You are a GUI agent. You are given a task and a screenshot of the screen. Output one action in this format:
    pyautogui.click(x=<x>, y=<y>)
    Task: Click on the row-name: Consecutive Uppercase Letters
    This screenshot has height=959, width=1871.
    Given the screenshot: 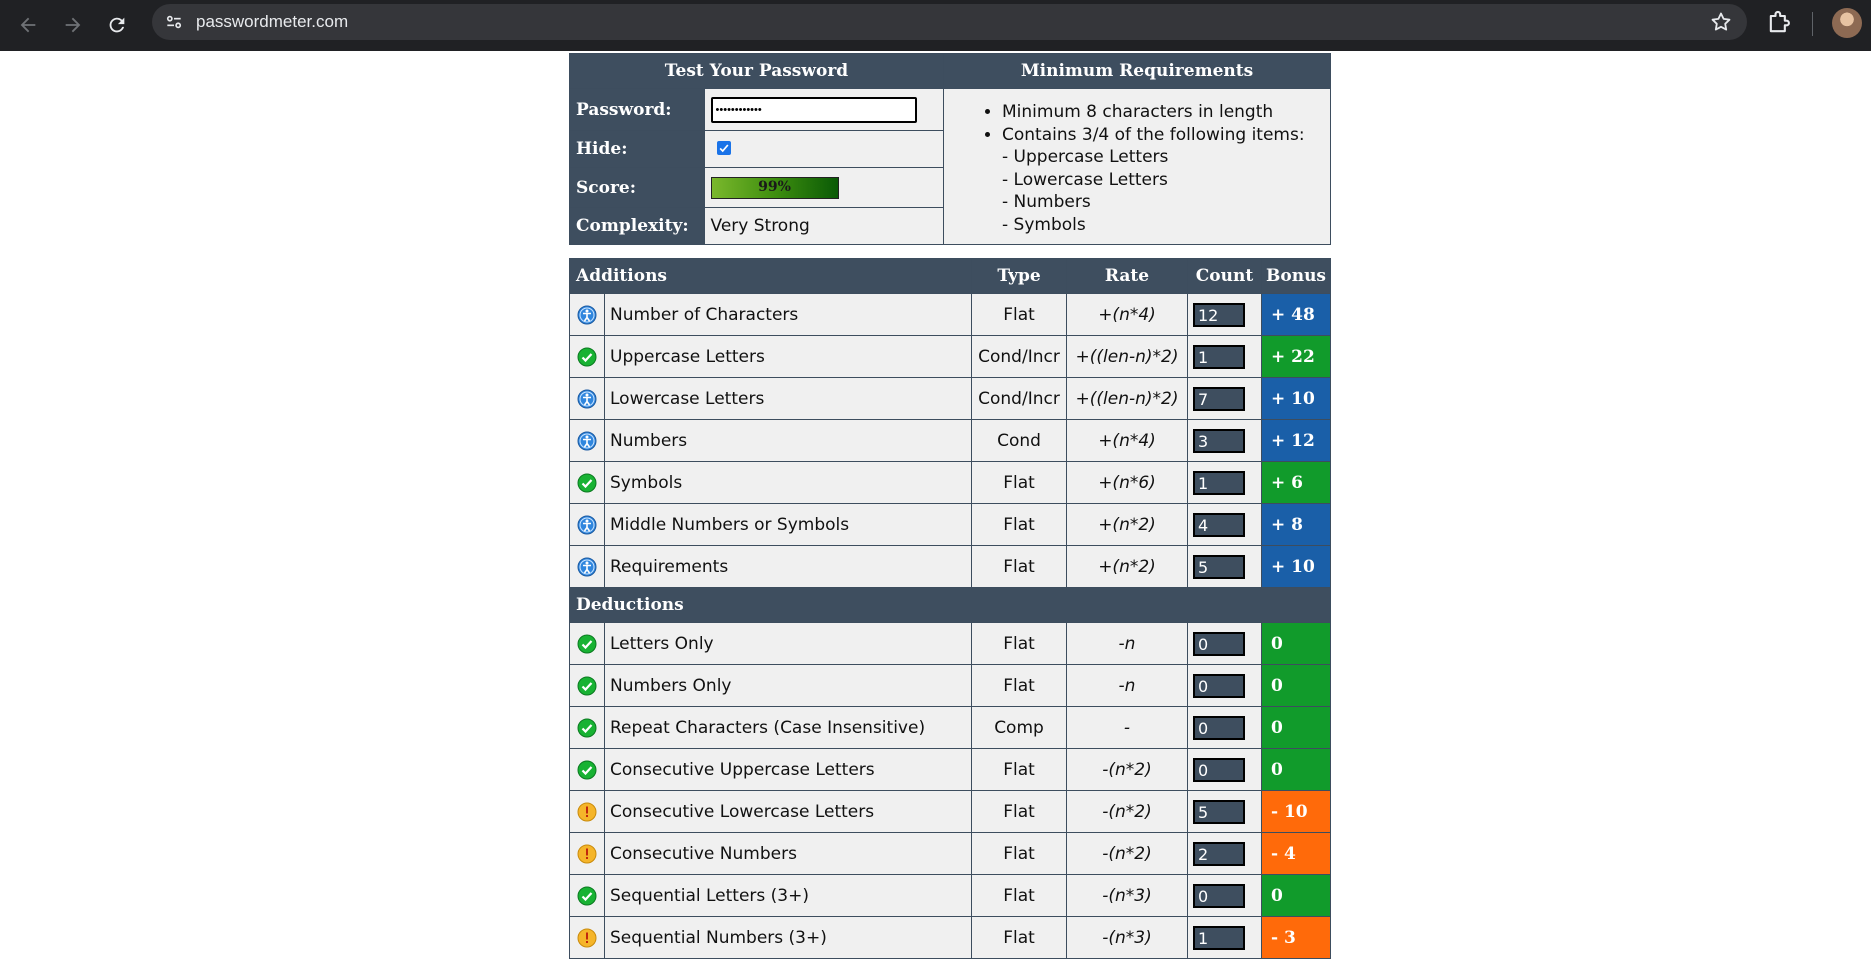 What is the action you would take?
    pyautogui.click(x=788, y=769)
    